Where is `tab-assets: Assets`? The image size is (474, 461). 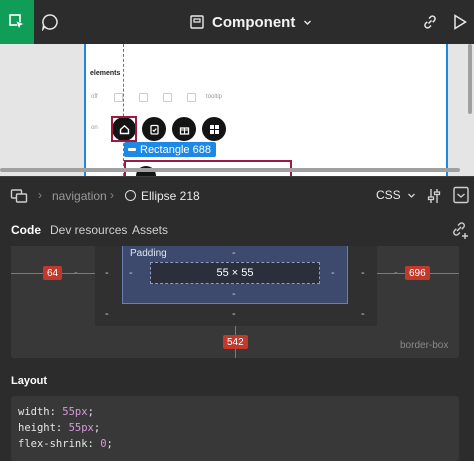 tab-assets: Assets is located at coordinates (150, 230).